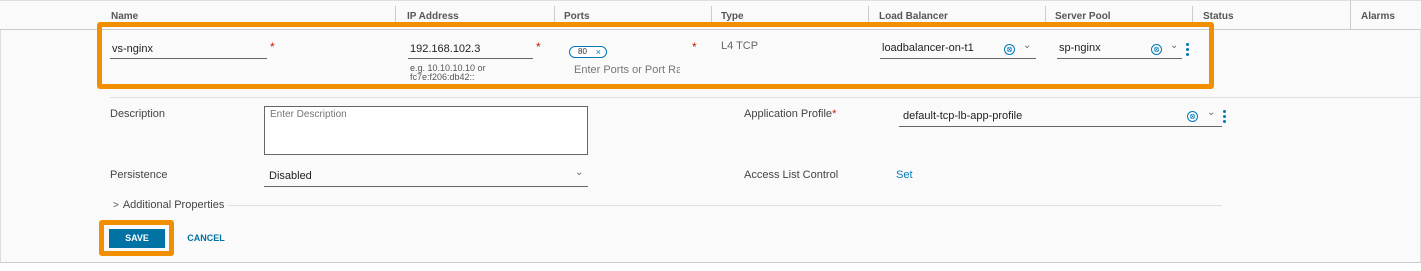 The image size is (1421, 271). I want to click on server-pool-value: sp-nginx, so click(1080, 48).